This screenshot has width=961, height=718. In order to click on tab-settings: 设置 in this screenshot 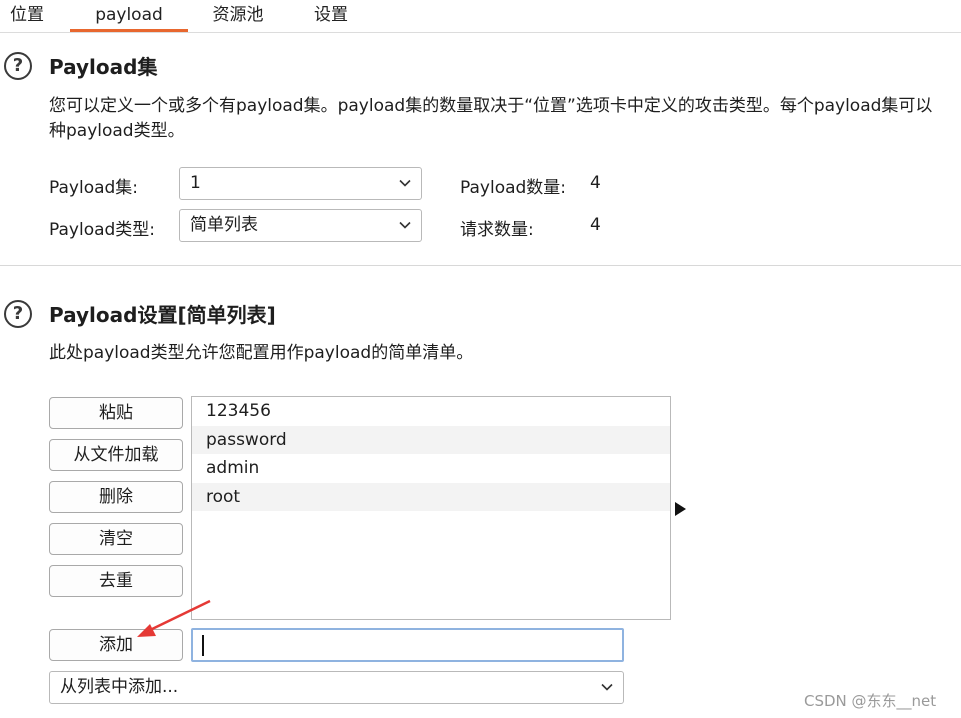, I will do `click(331, 16)`.